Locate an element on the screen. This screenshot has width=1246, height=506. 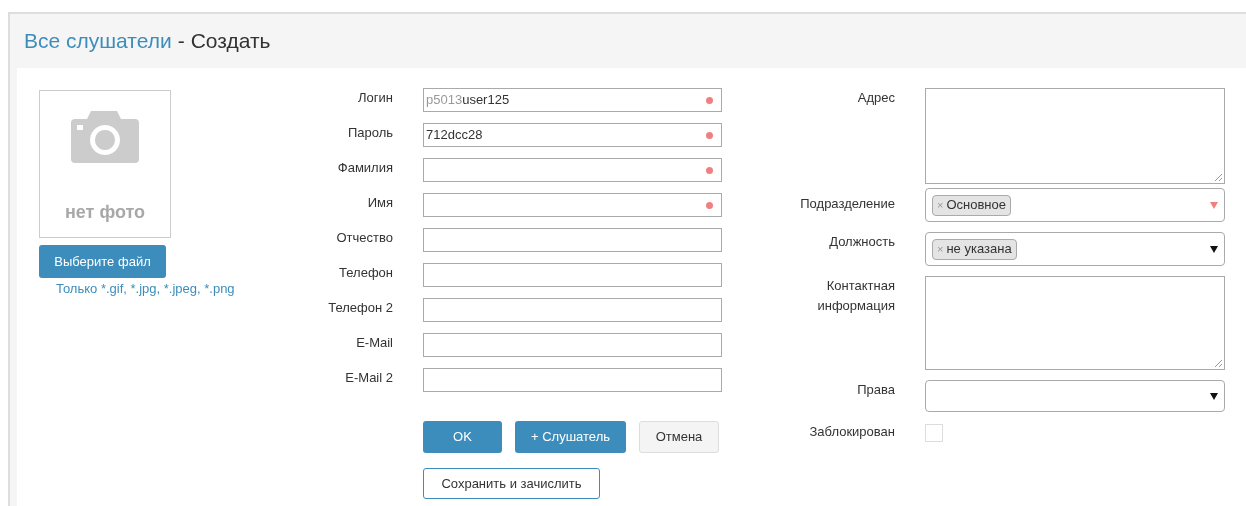
field-label: Телефон is located at coordinates (365, 273).